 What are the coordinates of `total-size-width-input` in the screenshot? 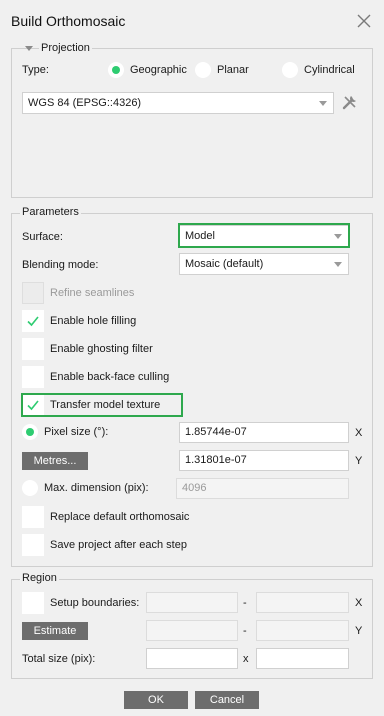 It's located at (192, 658).